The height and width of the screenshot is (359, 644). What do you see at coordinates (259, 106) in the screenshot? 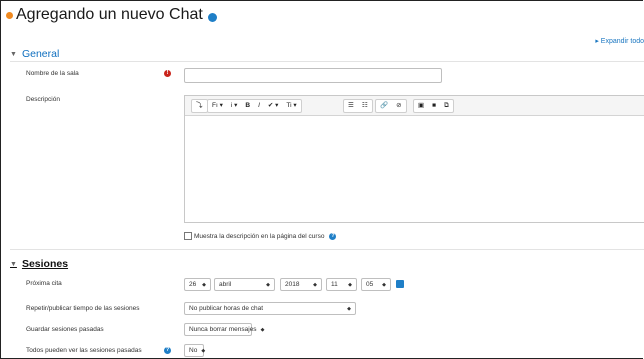
I see `italic-icon: I` at bounding box center [259, 106].